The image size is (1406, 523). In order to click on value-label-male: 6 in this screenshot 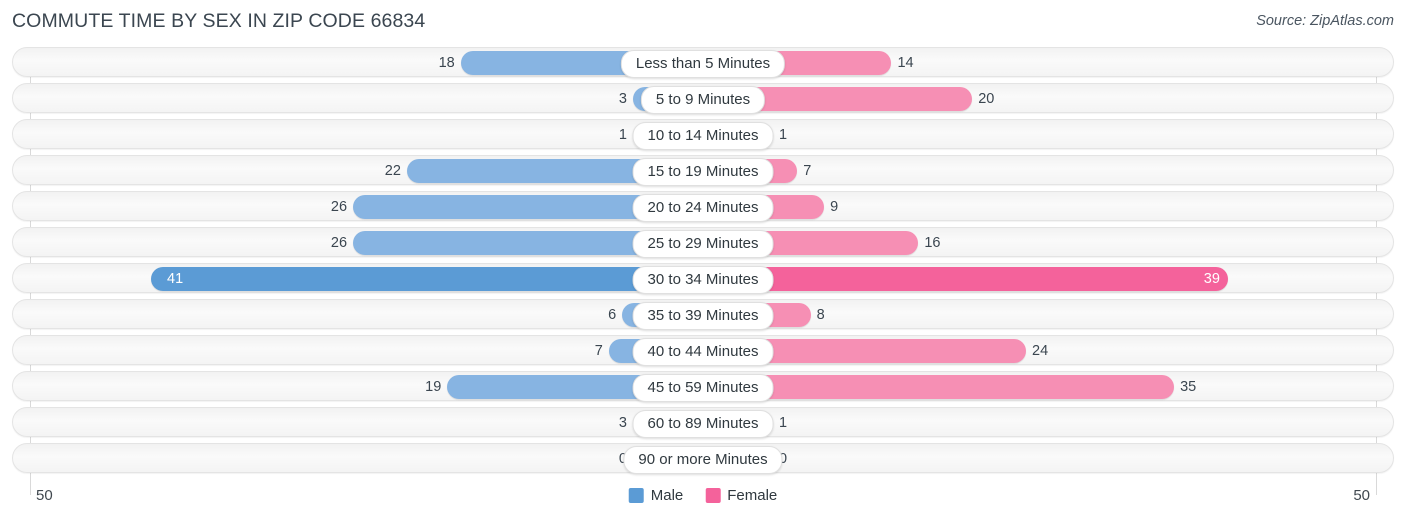, I will do `click(612, 315)`.